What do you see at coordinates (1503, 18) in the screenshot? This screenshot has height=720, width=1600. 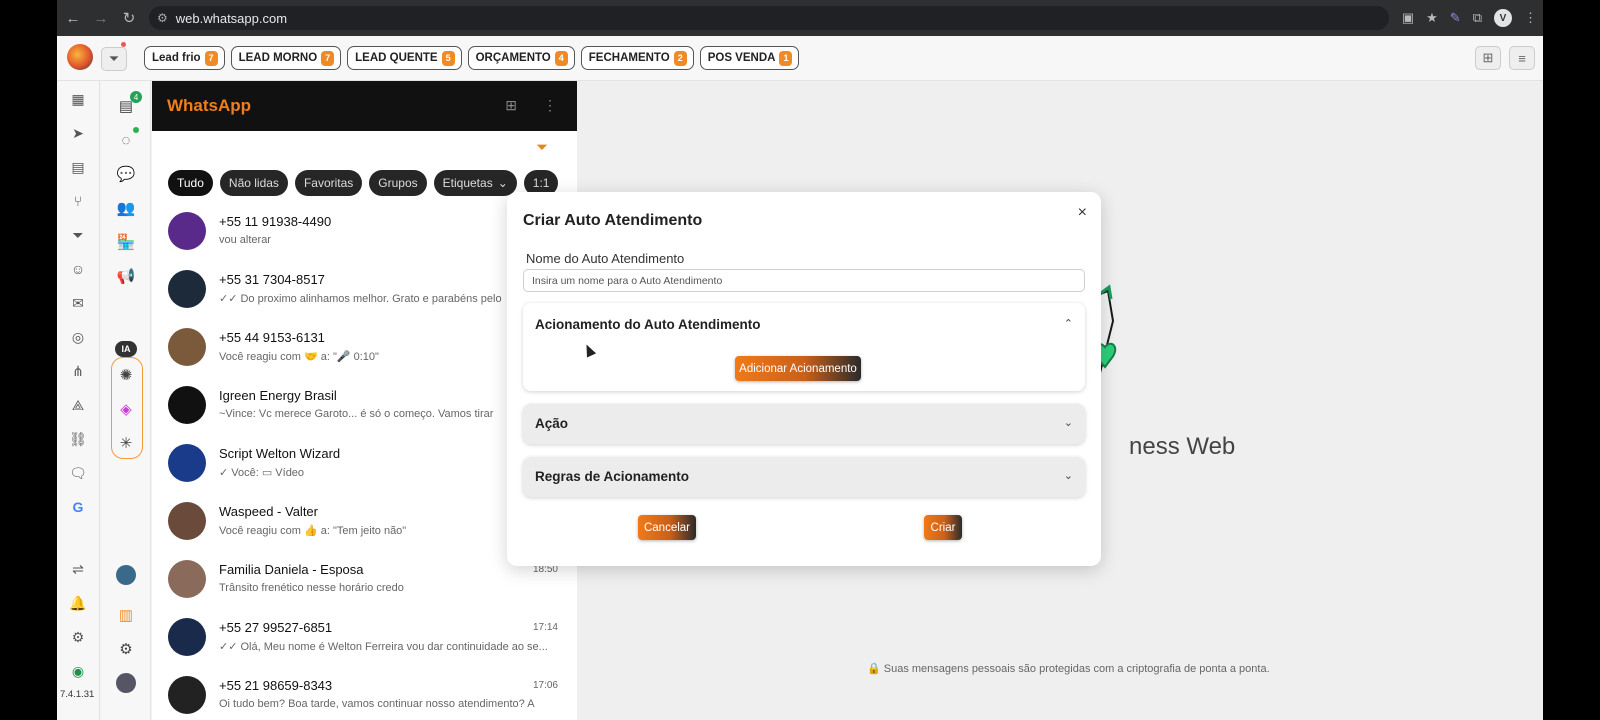 I see `profile-avatar: V` at bounding box center [1503, 18].